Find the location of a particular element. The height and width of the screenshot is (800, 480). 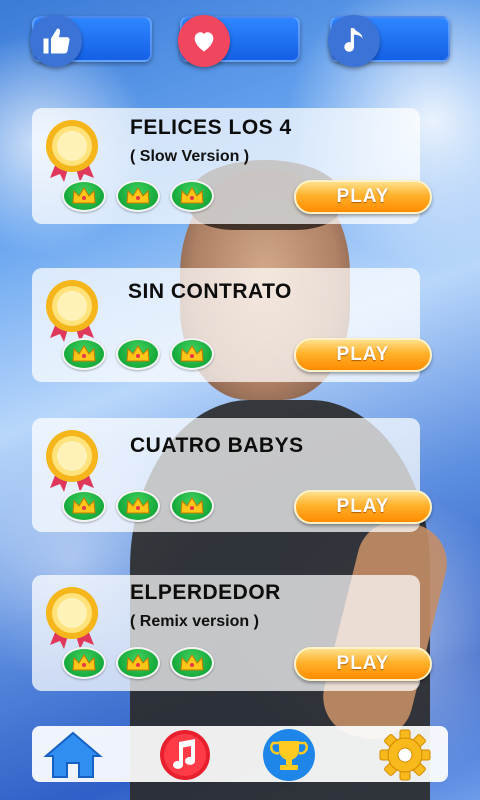

song-card: FELICES LOS 4 ( Slow Version ) PLAY is located at coordinates (232, 166).